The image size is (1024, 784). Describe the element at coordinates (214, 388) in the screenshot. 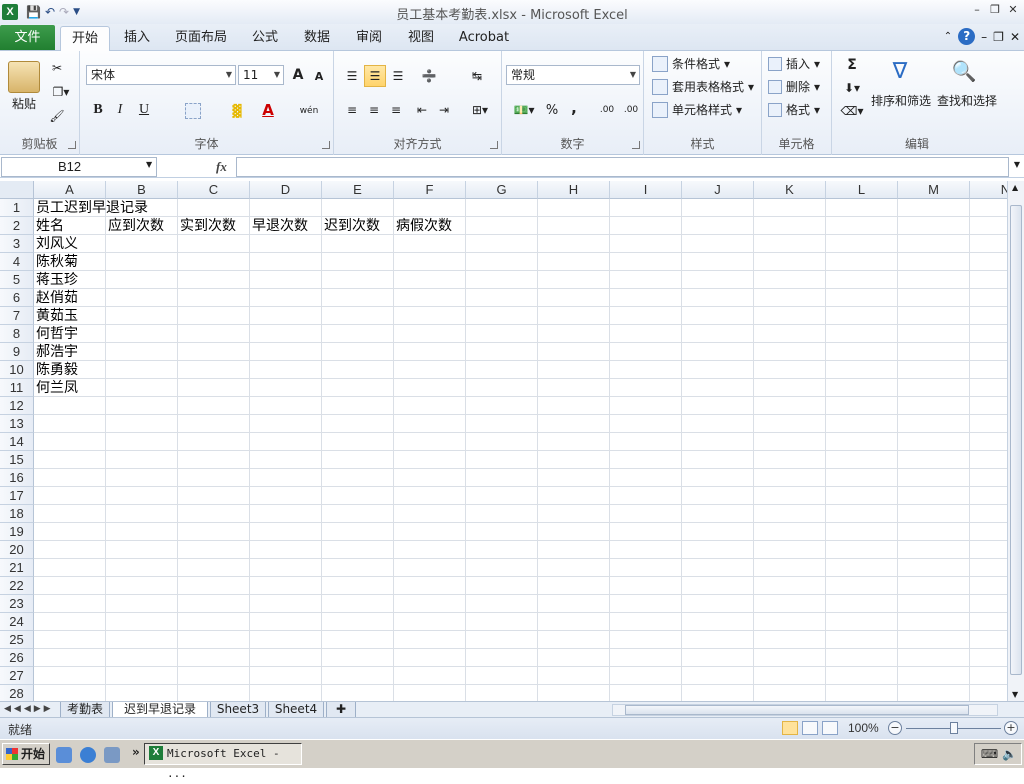

I see `cell-c11` at that location.